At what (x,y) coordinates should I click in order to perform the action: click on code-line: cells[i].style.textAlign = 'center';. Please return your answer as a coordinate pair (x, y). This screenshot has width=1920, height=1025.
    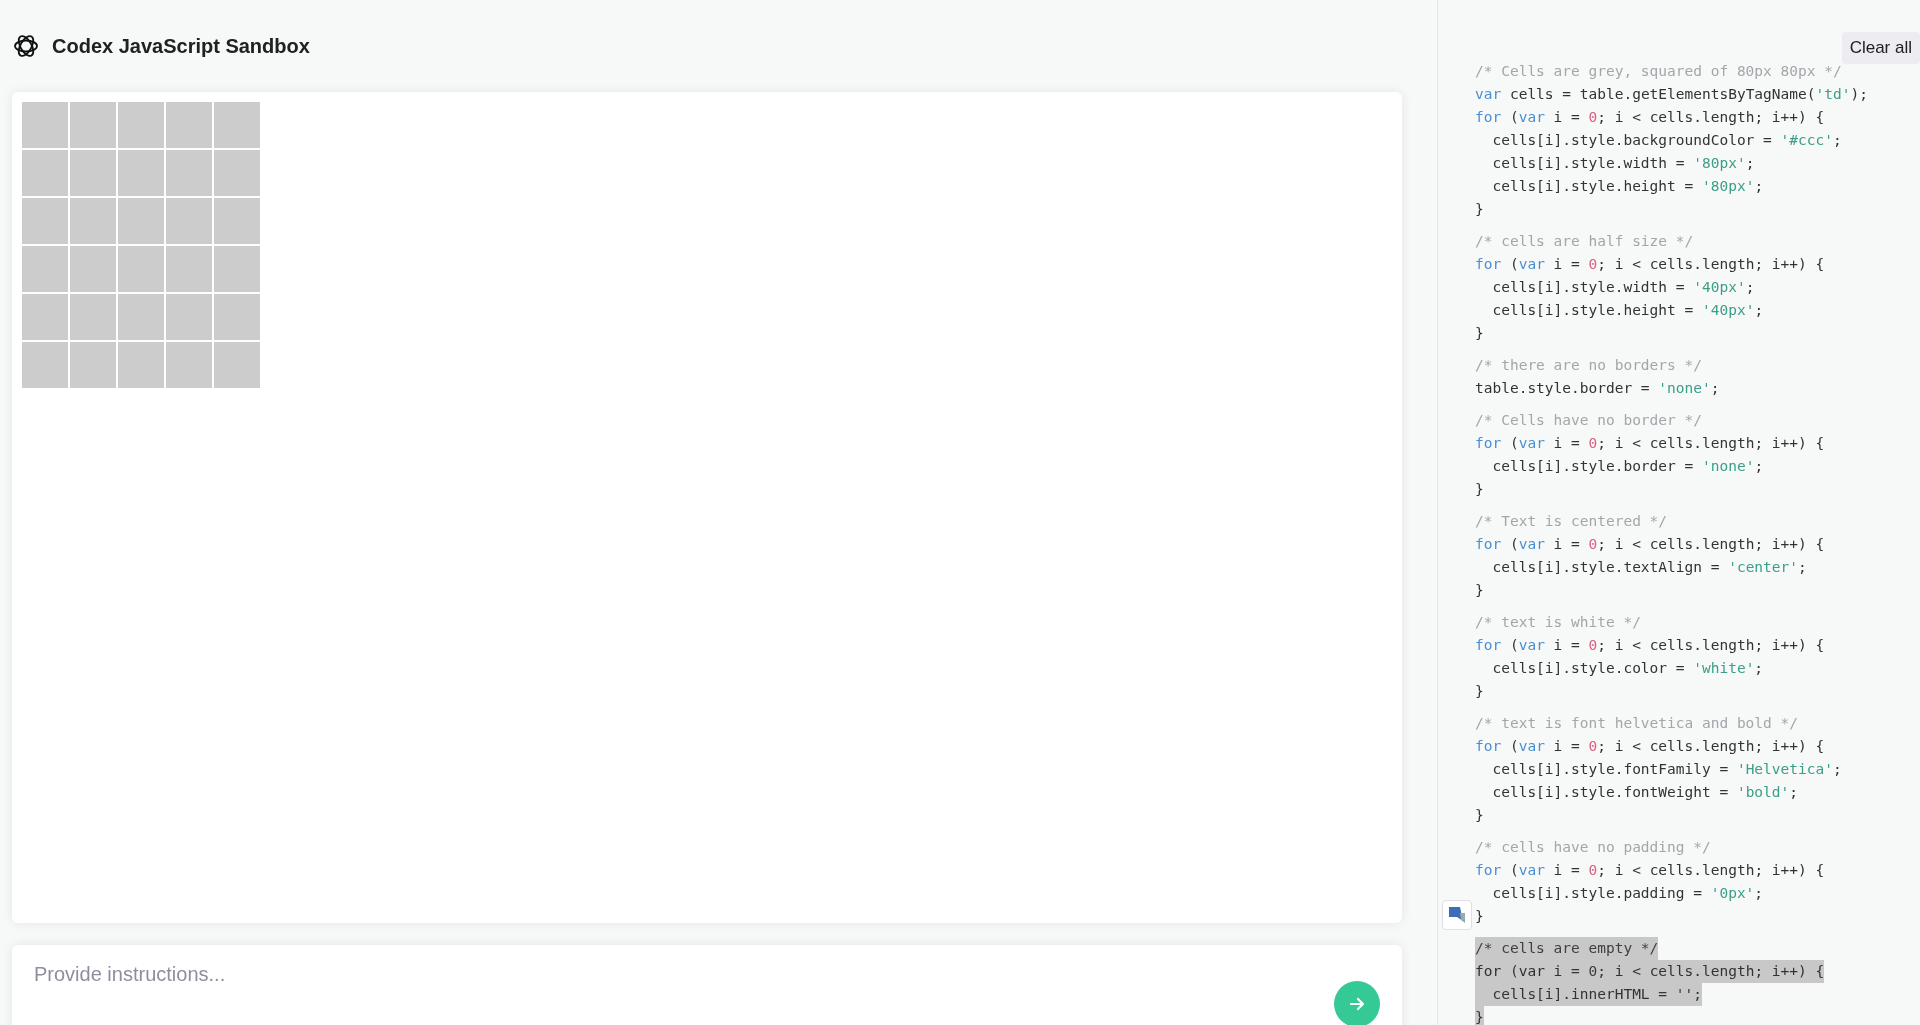
    Looking at the image, I should click on (1649, 567).